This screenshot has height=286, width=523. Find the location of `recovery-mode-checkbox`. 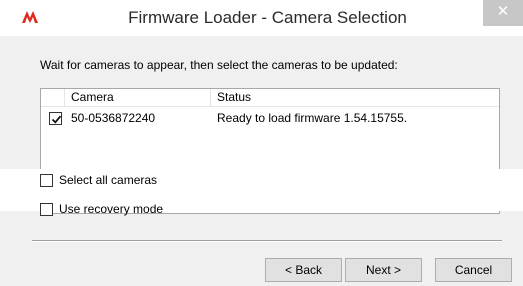

recovery-mode-checkbox is located at coordinates (46, 209).